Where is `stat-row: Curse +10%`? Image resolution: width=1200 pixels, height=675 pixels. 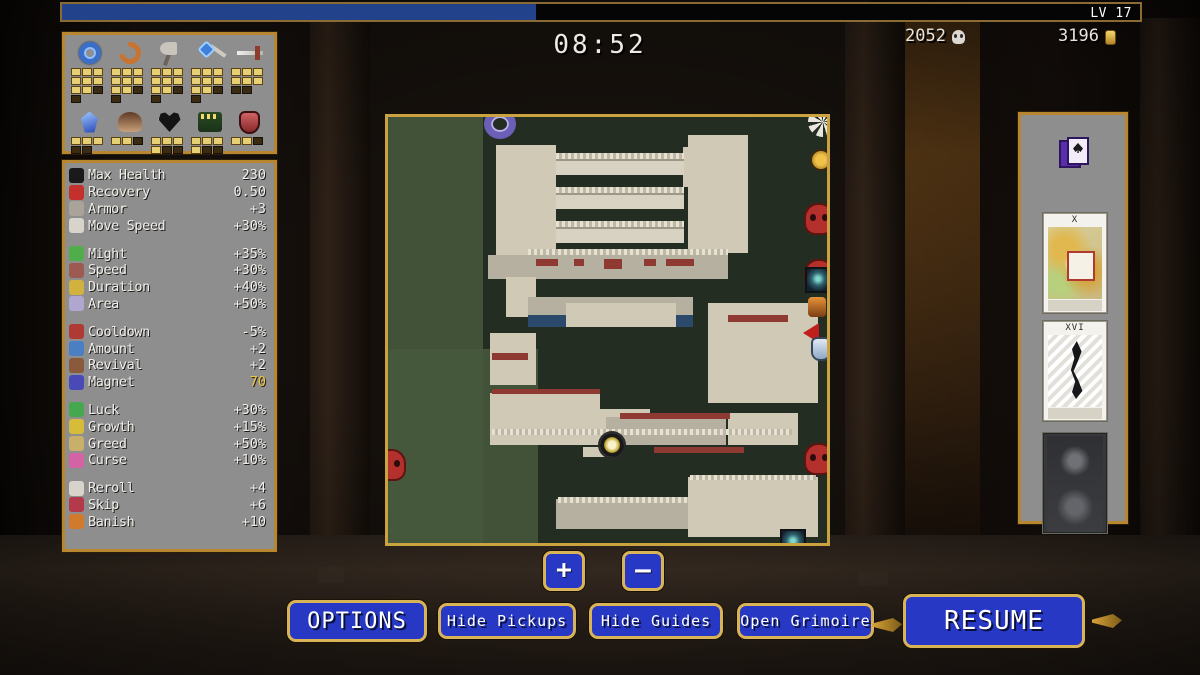 stat-row: Curse +10% is located at coordinates (167, 460).